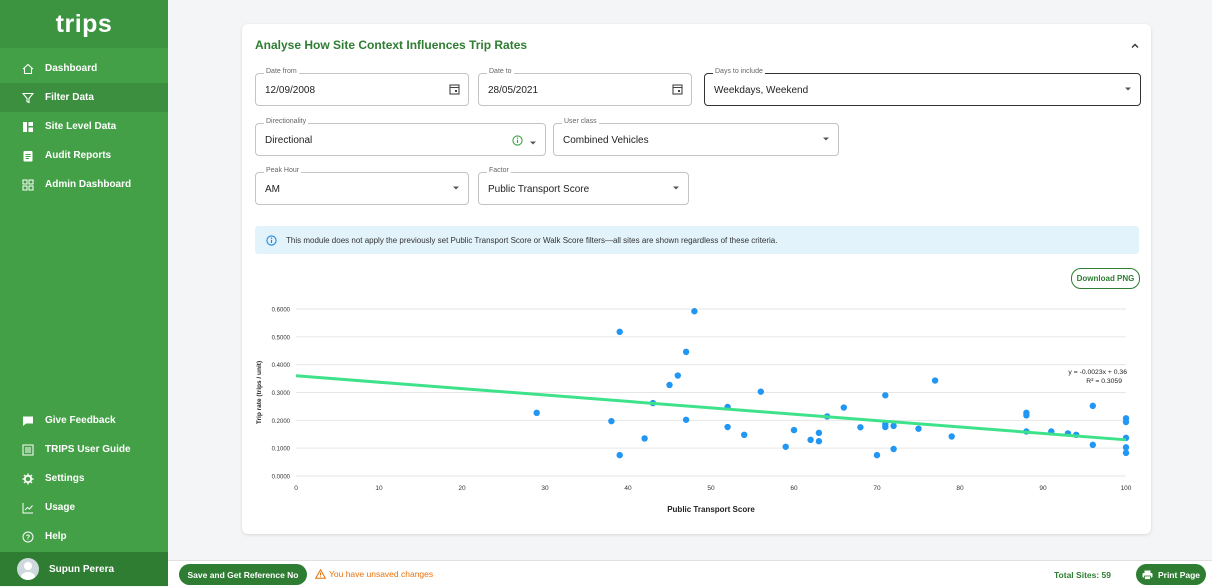 This screenshot has height=587, width=1212. What do you see at coordinates (1105, 278) in the screenshot?
I see `download-png-button: Download PNG` at bounding box center [1105, 278].